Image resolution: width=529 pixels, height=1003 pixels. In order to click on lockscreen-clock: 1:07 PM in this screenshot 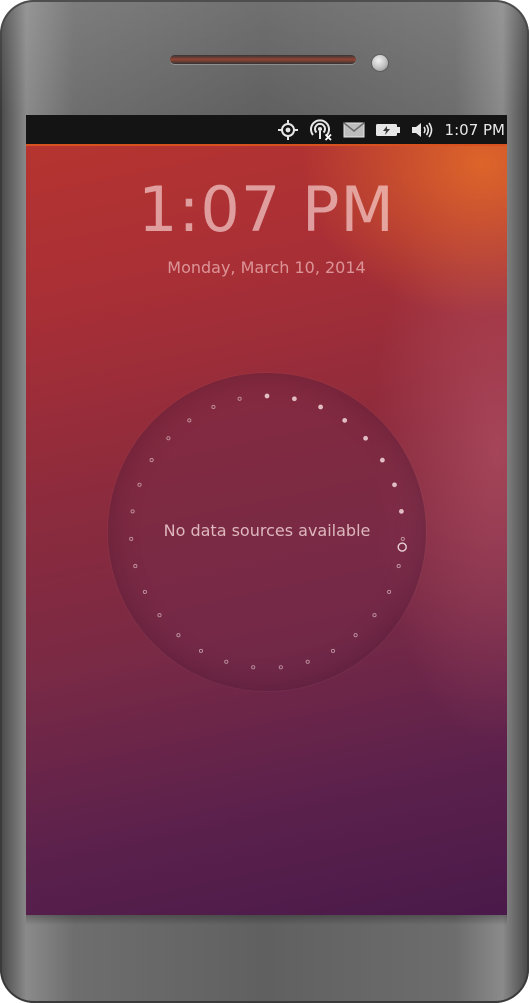, I will do `click(266, 209)`.